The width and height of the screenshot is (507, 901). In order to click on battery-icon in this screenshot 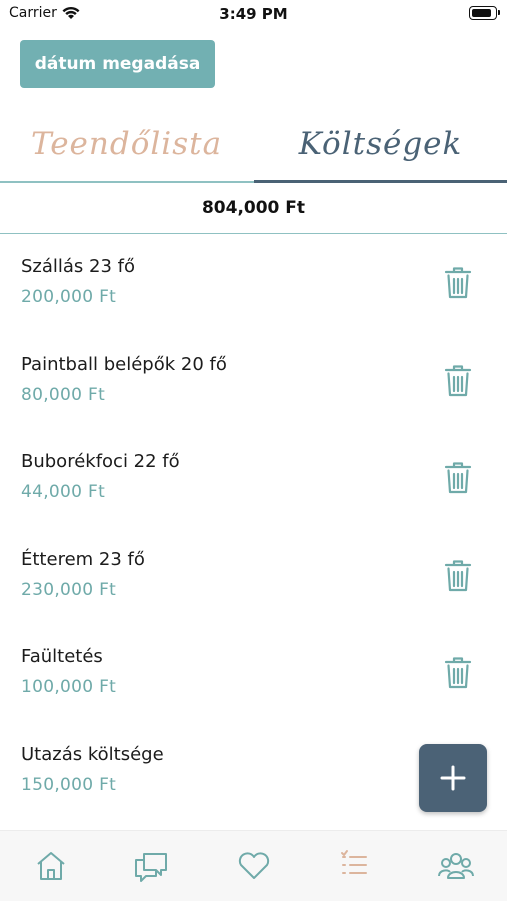, I will do `click(484, 13)`.